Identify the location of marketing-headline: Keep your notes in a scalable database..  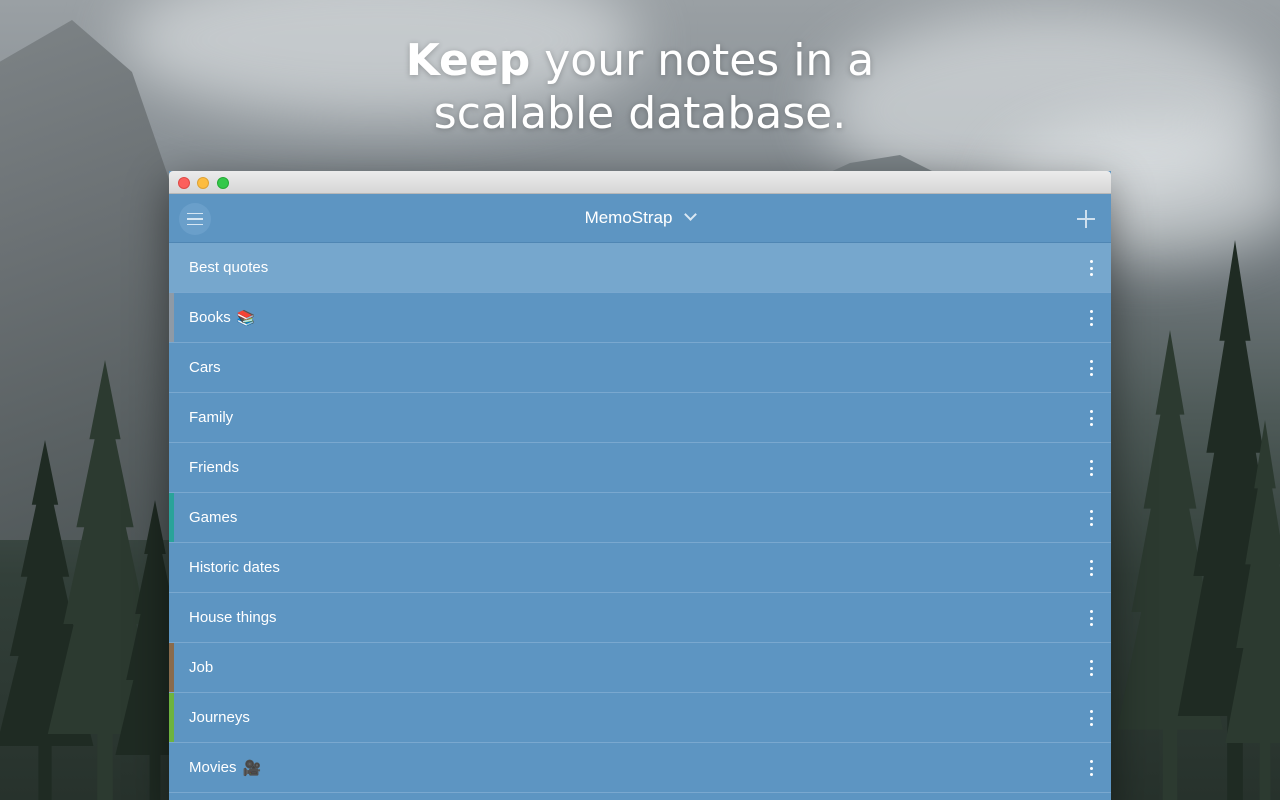
(640, 87).